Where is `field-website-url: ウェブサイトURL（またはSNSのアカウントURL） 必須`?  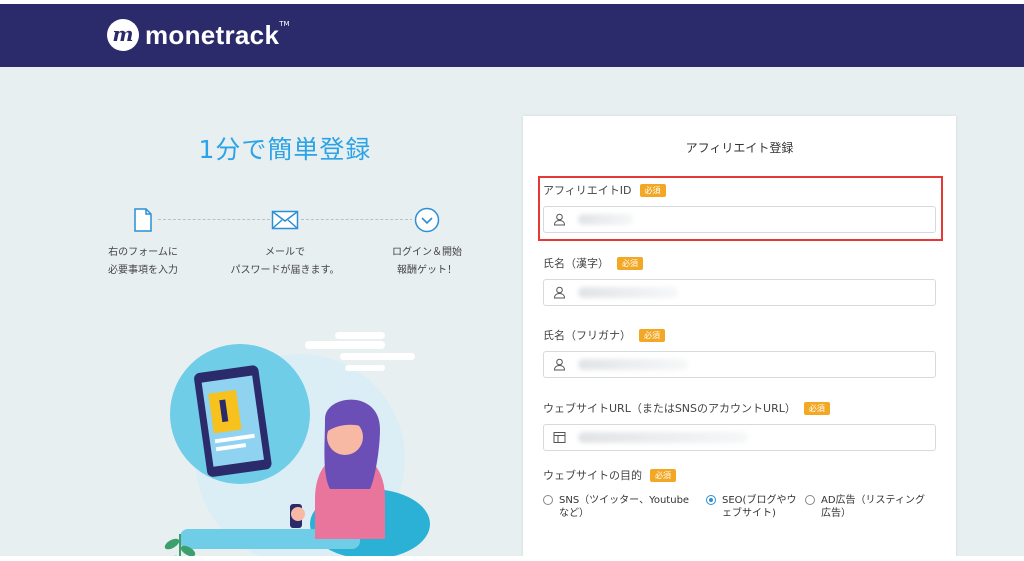
field-website-url: ウェブサイトURL（またはSNSのアカウントURL） 必須 is located at coordinates (739, 425).